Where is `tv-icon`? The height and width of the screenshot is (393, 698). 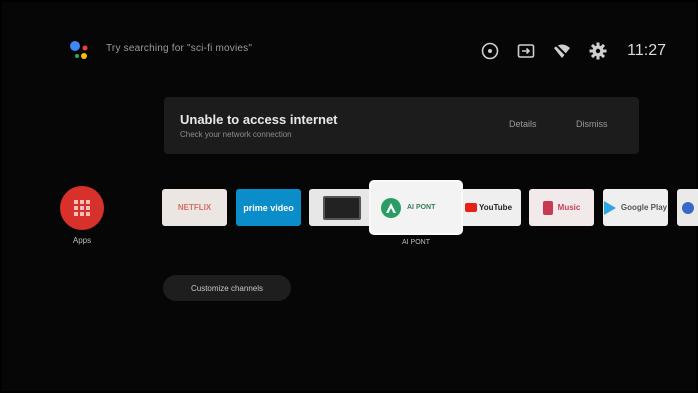 tv-icon is located at coordinates (341, 207).